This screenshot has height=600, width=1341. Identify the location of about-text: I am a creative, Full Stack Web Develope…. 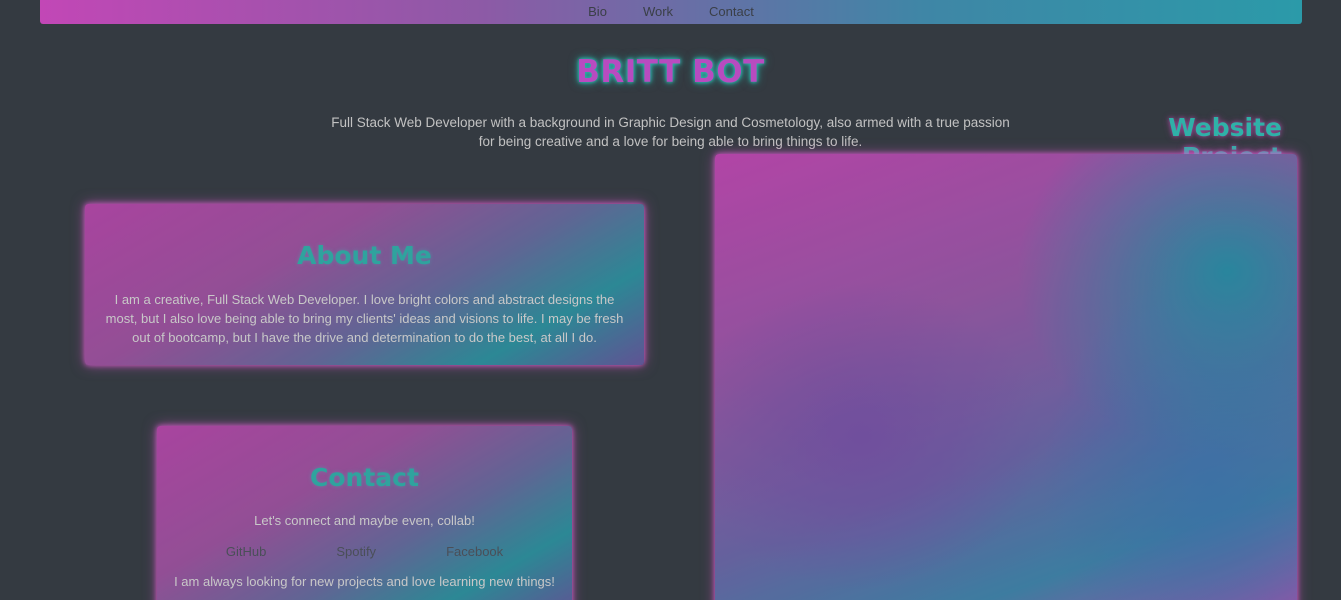
(364, 308).